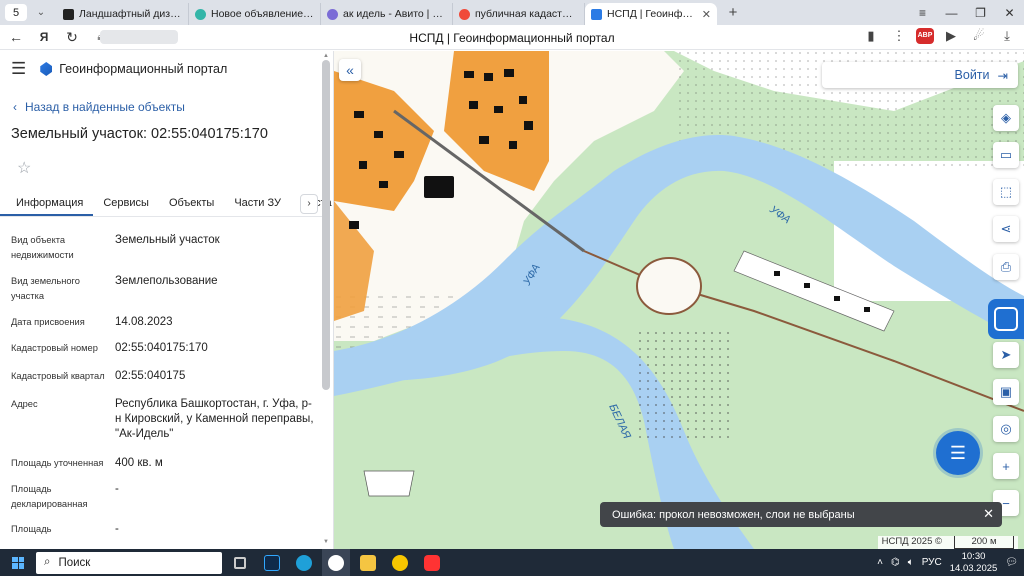 The height and width of the screenshot is (576, 1024). What do you see at coordinates (123, 14) in the screenshot?
I see `browser-tab: Ландшафтный дизайн | О` at bounding box center [123, 14].